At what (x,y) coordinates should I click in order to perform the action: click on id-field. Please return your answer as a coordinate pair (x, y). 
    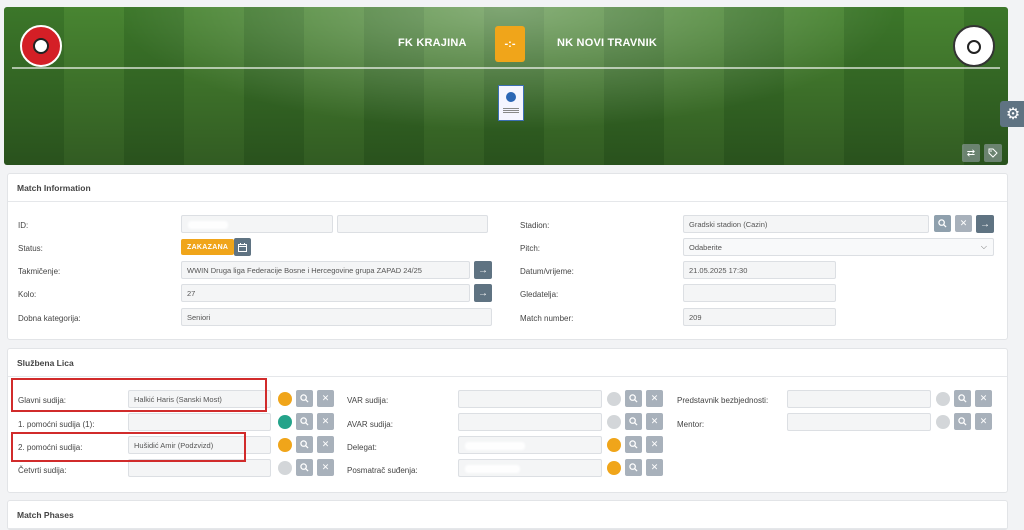
    Looking at the image, I should click on (257, 224).